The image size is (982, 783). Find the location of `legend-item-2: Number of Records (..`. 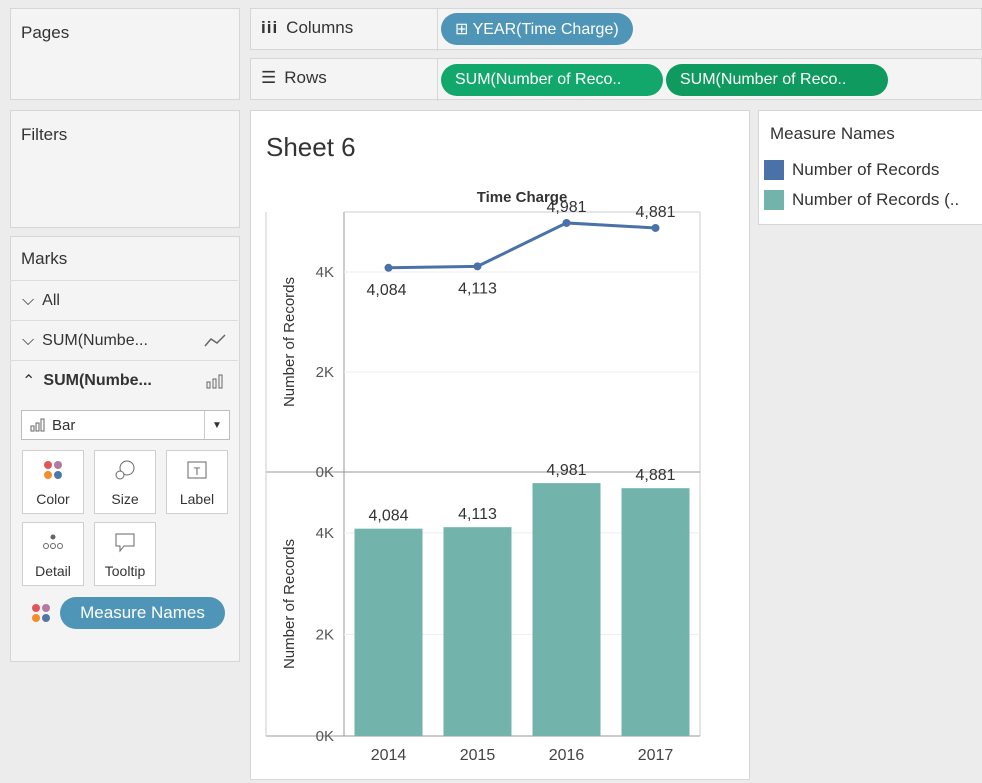

legend-item-2: Number of Records (.. is located at coordinates (861, 200).